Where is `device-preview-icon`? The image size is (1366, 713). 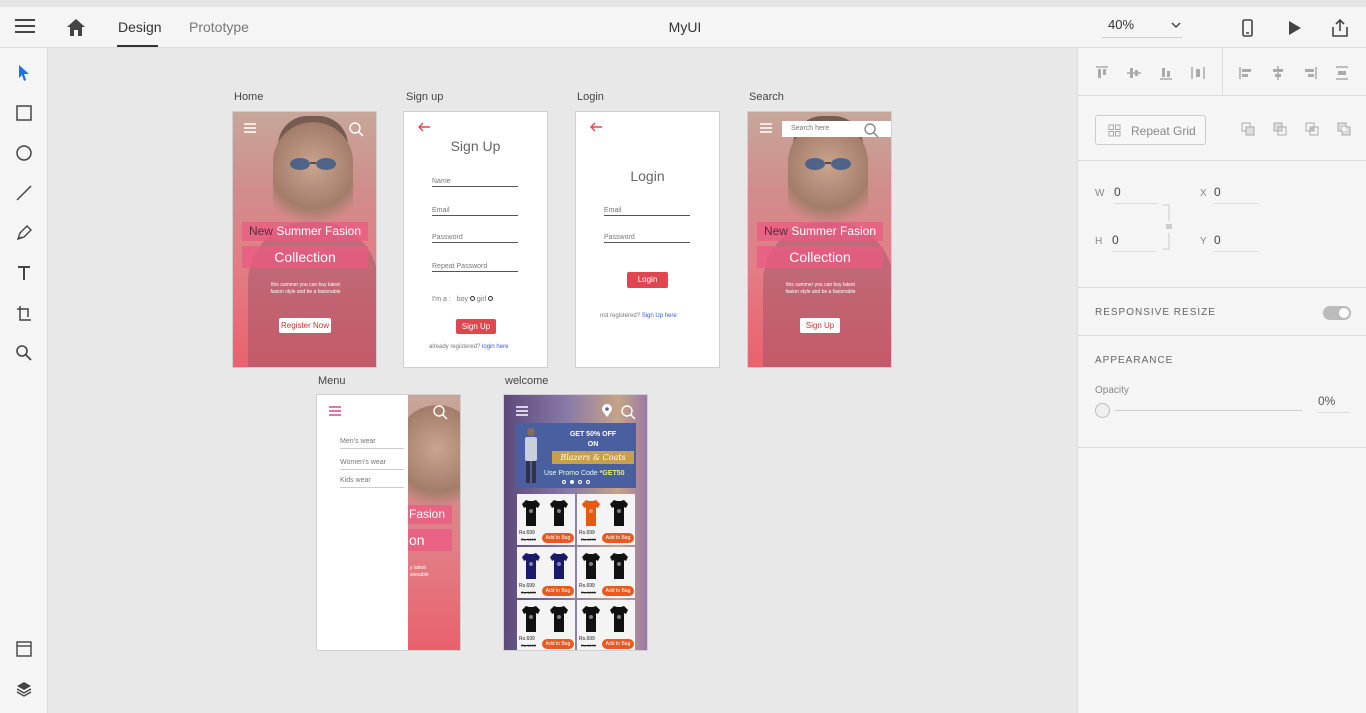
device-preview-icon is located at coordinates (1247, 28).